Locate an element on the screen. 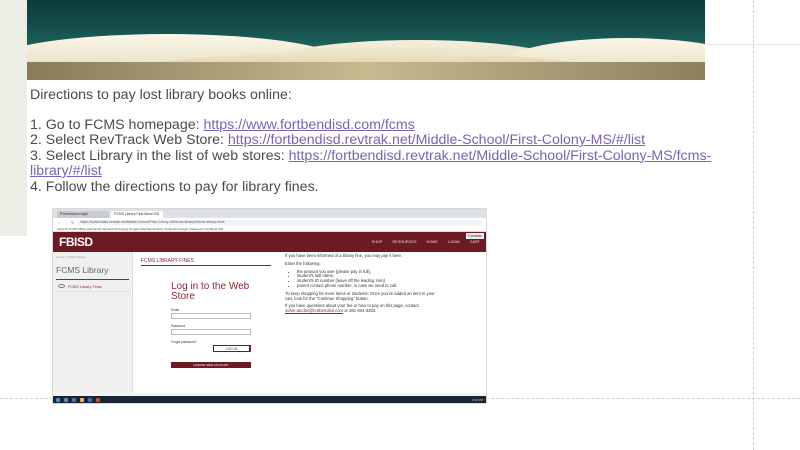 The image size is (800, 450). fbisd-logo: FBISD is located at coordinates (76, 242).